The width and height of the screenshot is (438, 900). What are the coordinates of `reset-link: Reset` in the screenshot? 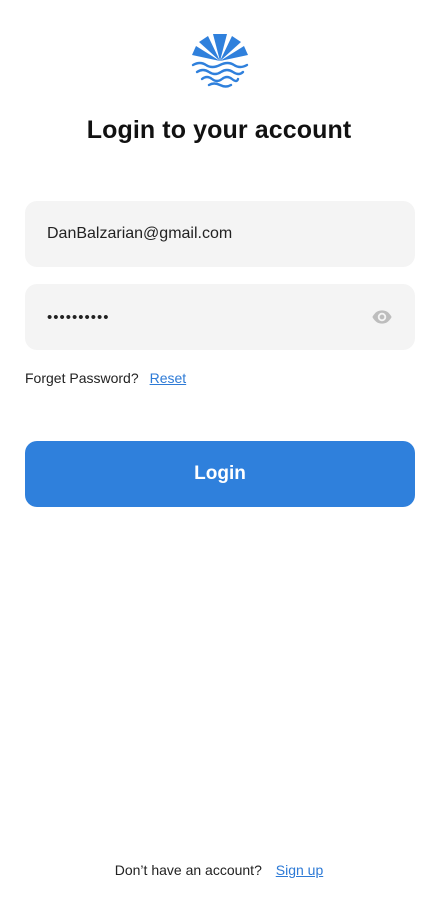 It's located at (168, 378).